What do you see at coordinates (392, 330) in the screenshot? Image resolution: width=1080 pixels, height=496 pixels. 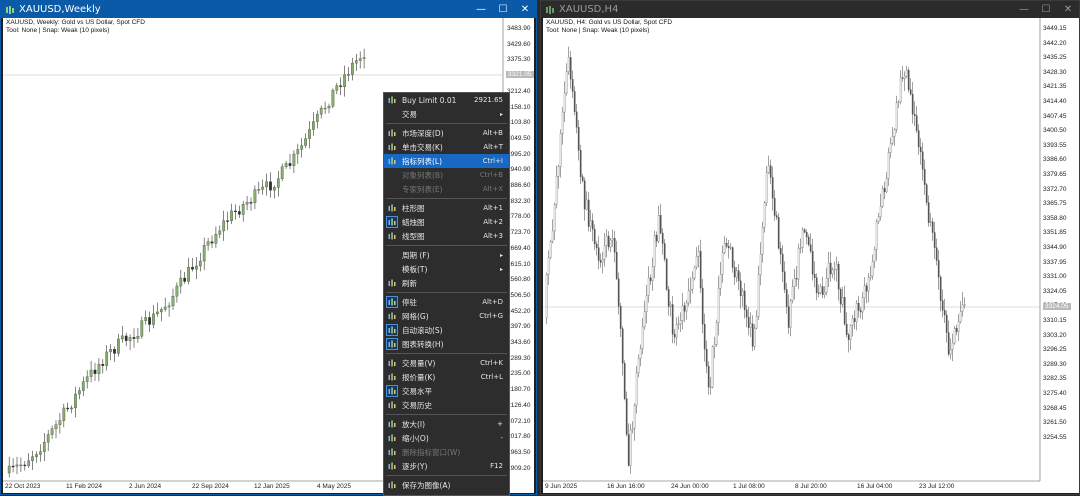 I see `autoscroll-icon` at bounding box center [392, 330].